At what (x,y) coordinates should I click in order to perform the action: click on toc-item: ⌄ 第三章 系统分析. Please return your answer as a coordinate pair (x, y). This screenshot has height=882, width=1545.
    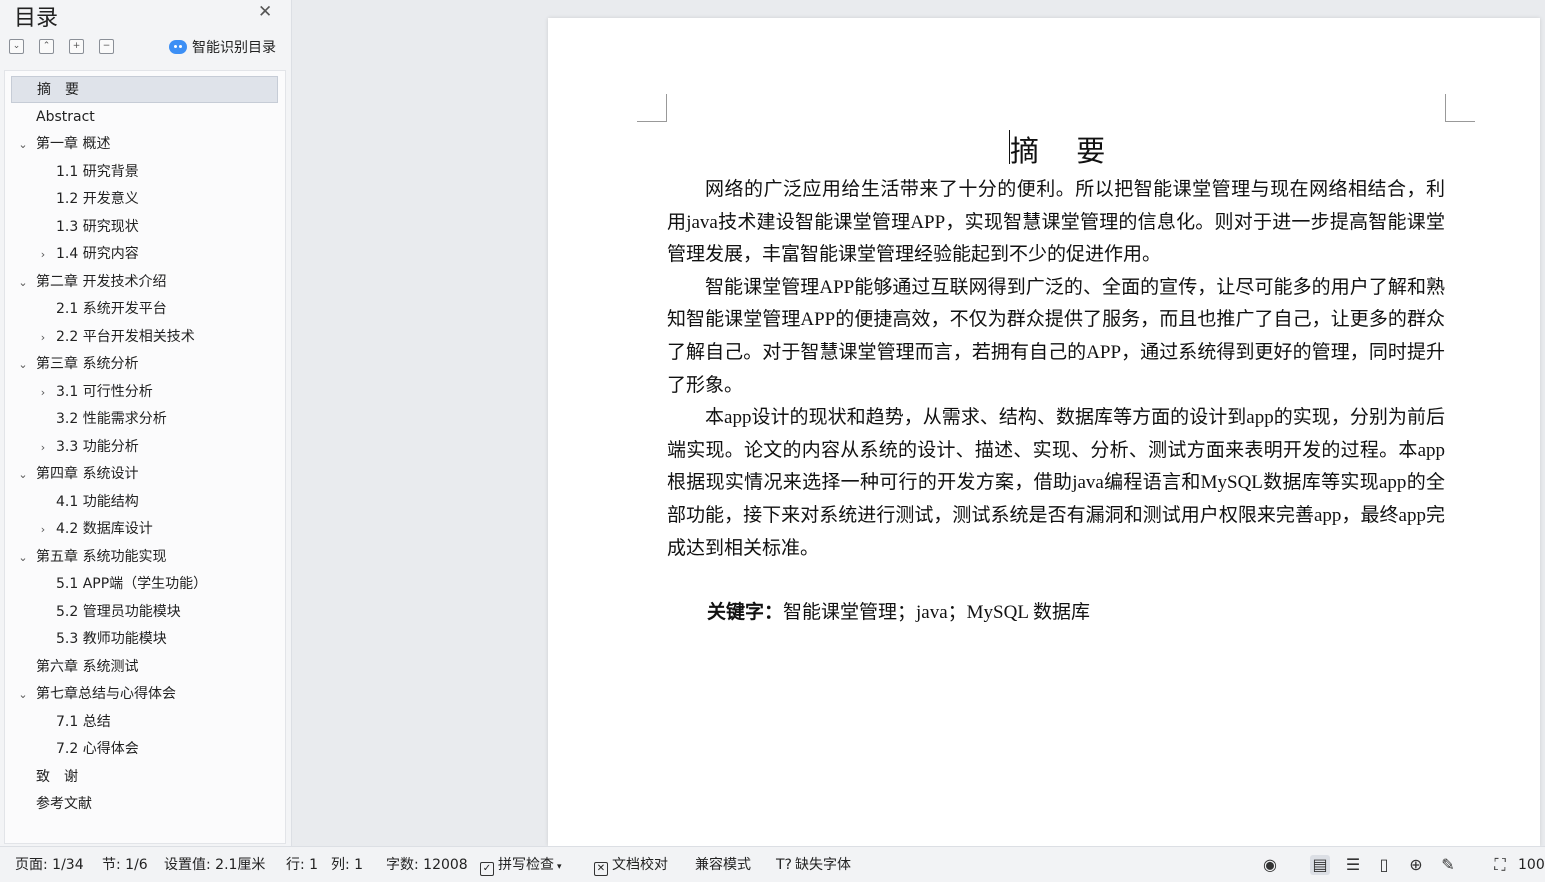
    Looking at the image, I should click on (144, 364).